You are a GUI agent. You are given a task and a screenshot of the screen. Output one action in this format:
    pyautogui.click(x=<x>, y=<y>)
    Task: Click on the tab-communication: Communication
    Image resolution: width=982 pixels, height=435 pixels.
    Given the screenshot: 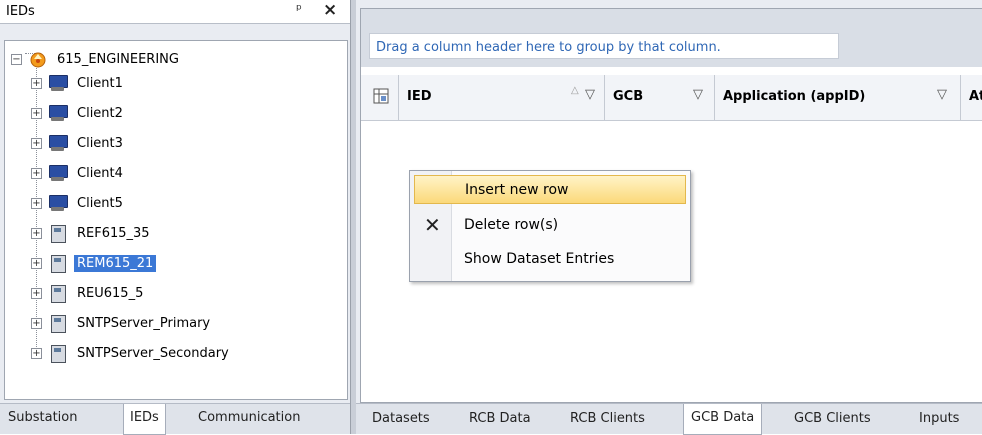 What is the action you would take?
    pyautogui.click(x=249, y=417)
    